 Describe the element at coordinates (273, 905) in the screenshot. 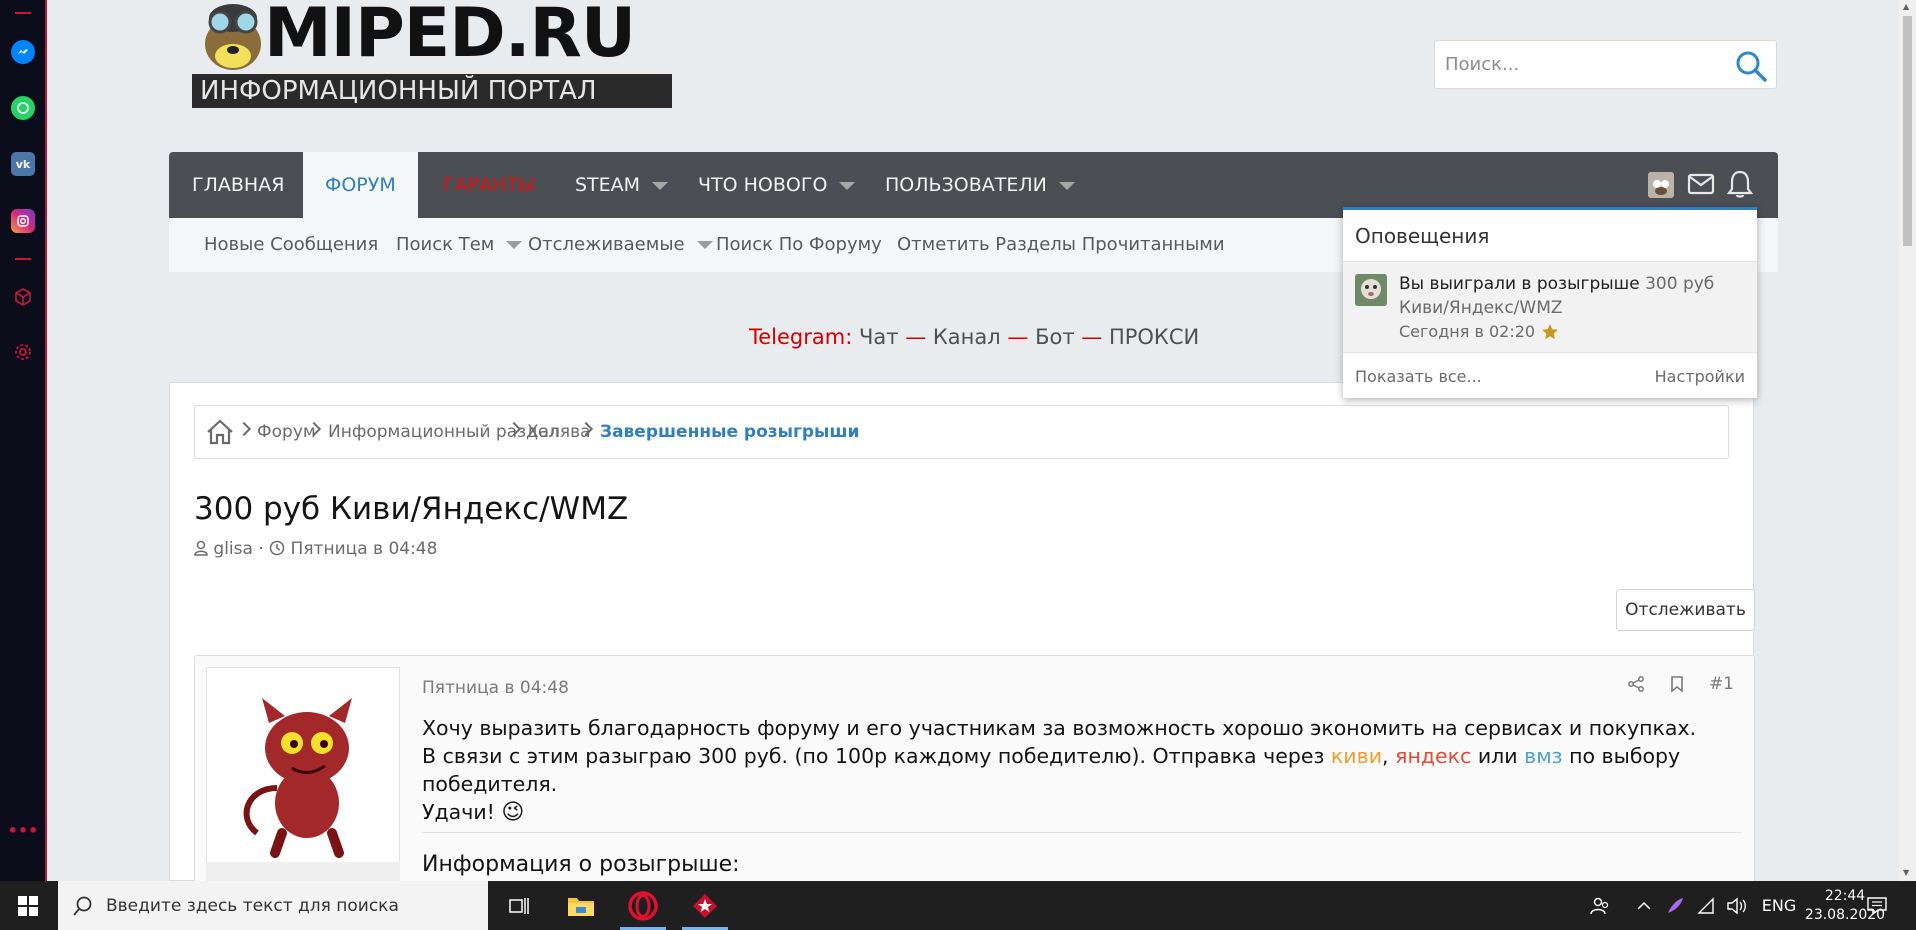

I see `taskbar-search-box: Введите здесь текст для поиска` at that location.